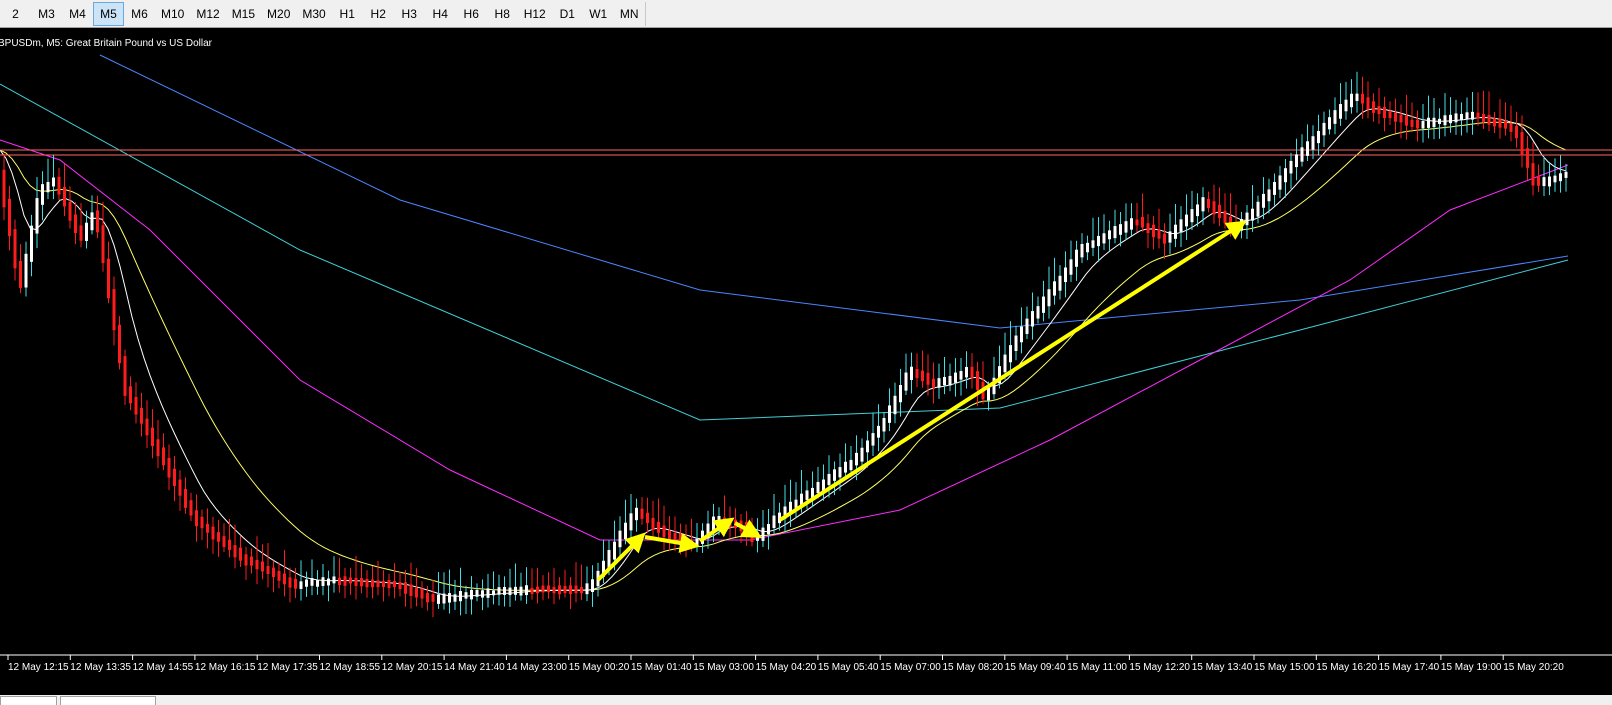 This screenshot has height=705, width=1612. Describe the element at coordinates (15, 14) in the screenshot. I see `timeframe-2: 2` at that location.